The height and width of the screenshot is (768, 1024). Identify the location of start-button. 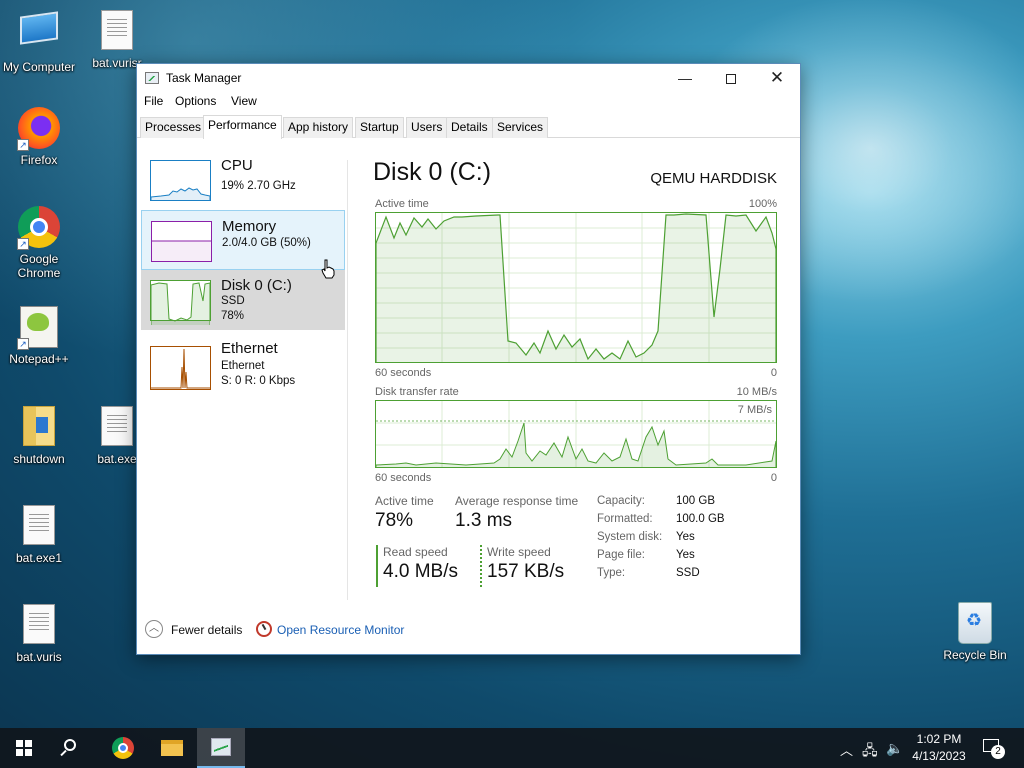
(24, 748).